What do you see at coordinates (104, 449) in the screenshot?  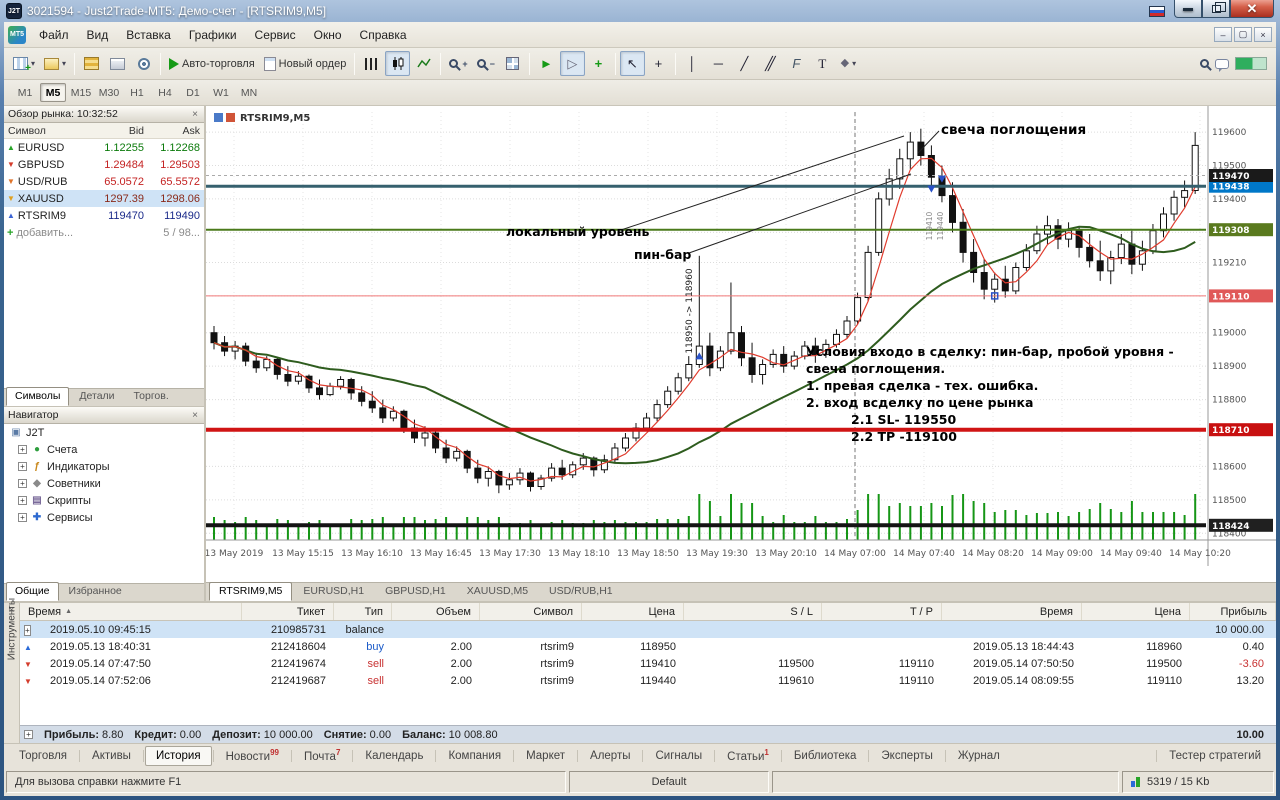 I see `navigator-item-accounts: + ● Счета` at bounding box center [104, 449].